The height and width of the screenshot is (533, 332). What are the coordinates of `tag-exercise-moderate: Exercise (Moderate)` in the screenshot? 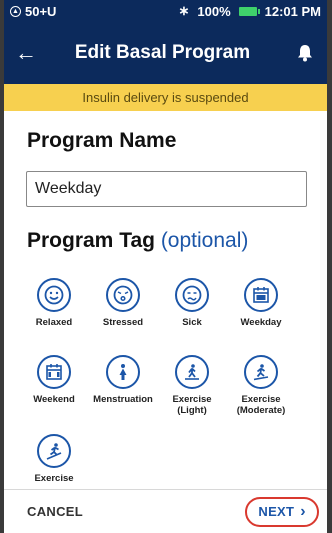 It's located at (261, 386).